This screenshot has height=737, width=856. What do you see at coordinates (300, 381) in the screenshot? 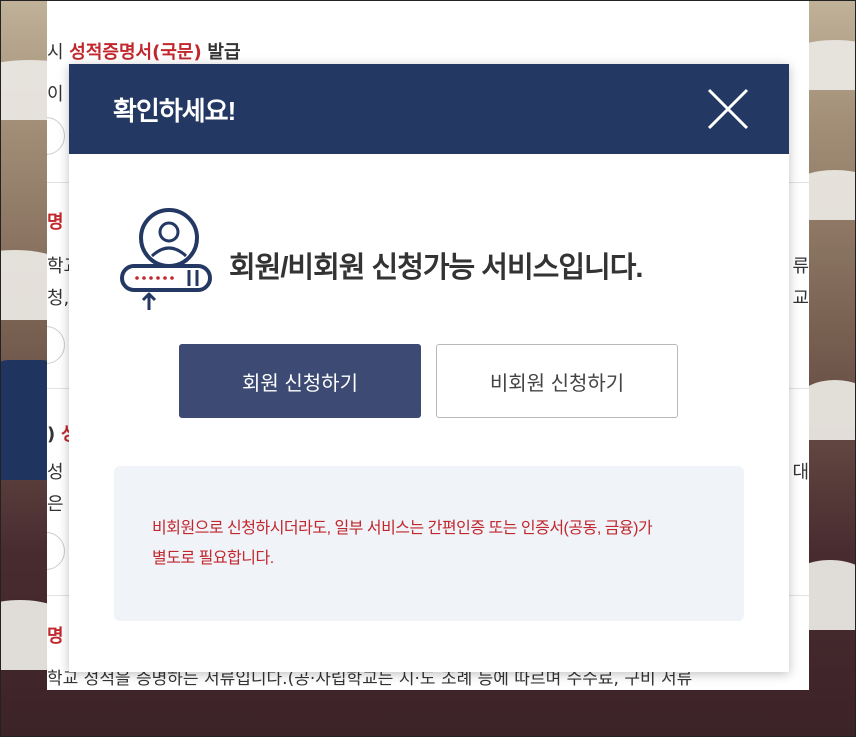
I see `member-apply-button: 회원 신청하기` at bounding box center [300, 381].